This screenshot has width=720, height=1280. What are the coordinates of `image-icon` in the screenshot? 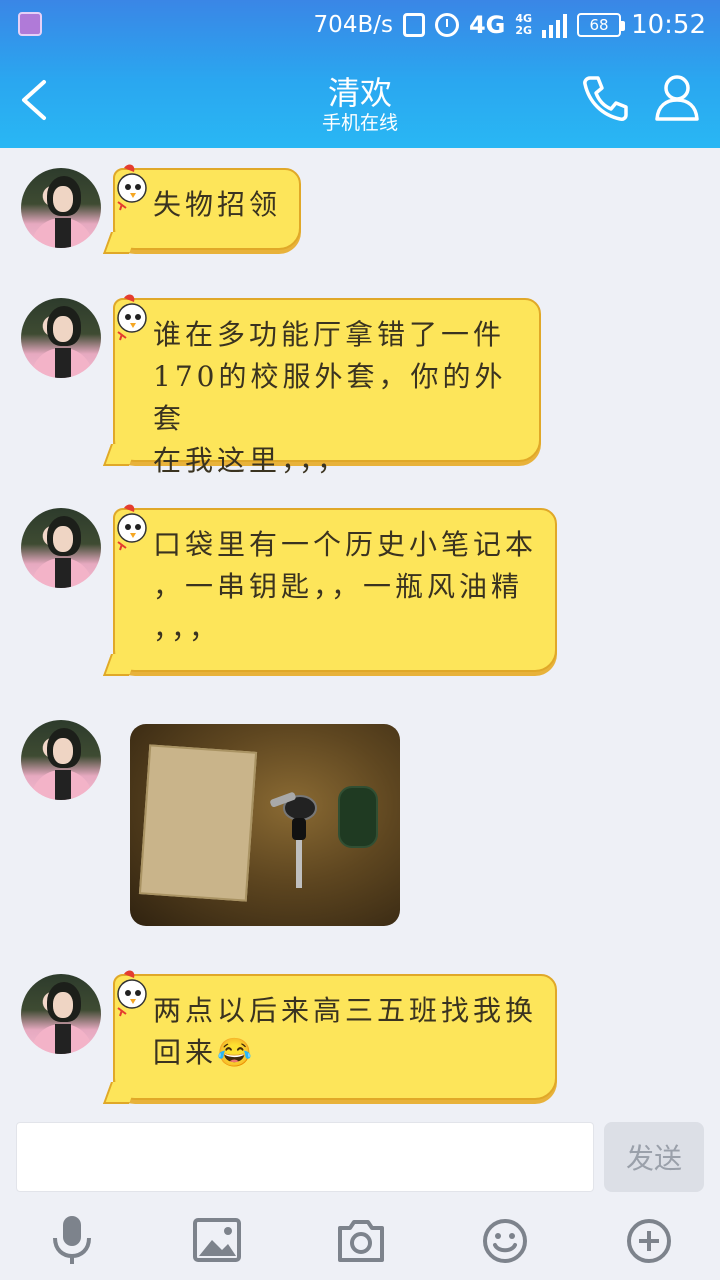 It's located at (217, 1240).